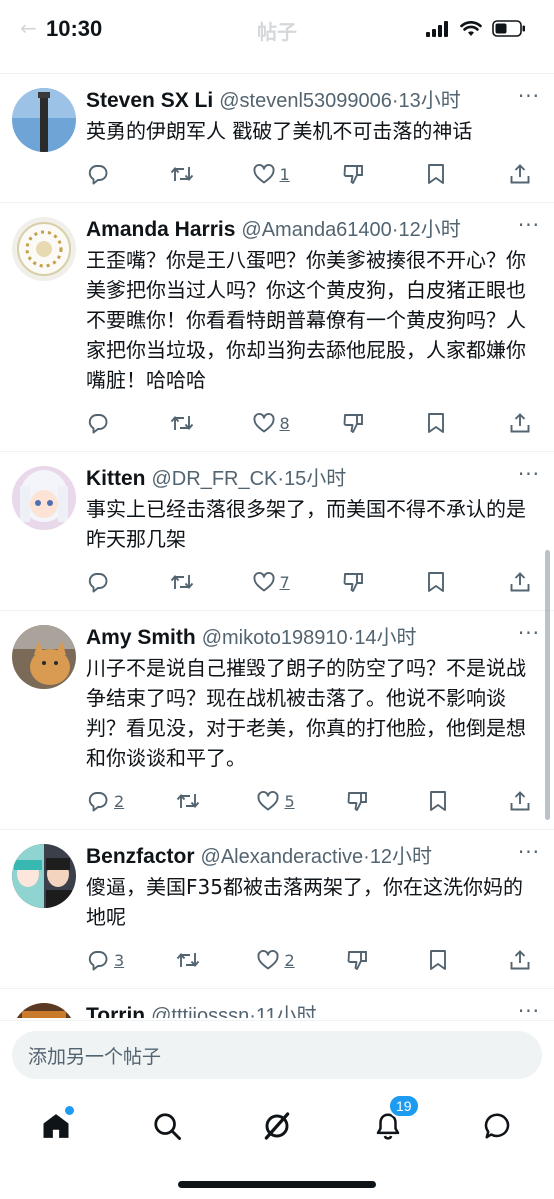 The width and height of the screenshot is (554, 1199). I want to click on handle-and-time: @DR_FR_CK·15小时, so click(249, 479).